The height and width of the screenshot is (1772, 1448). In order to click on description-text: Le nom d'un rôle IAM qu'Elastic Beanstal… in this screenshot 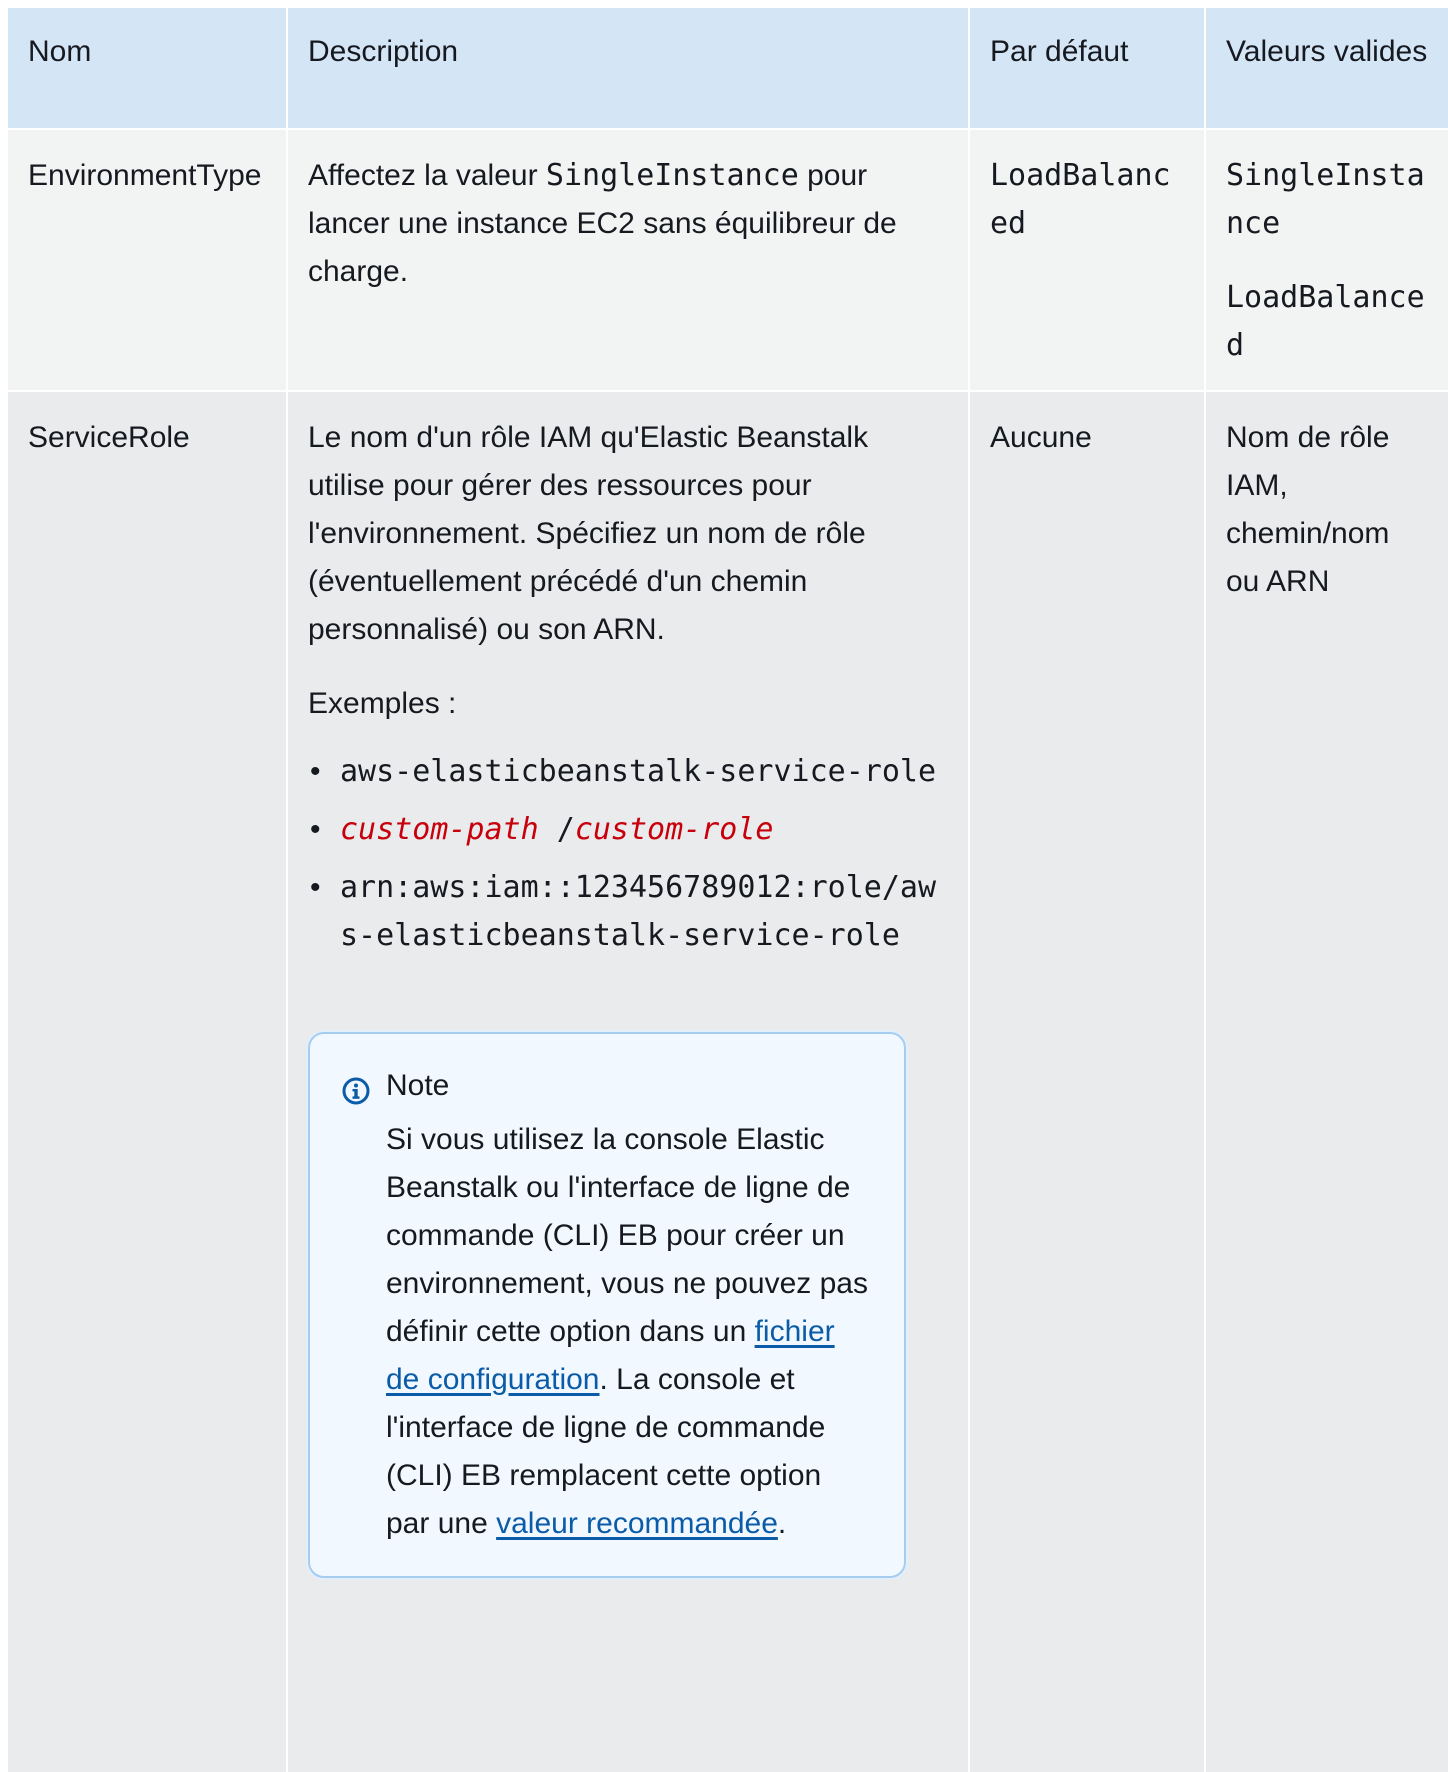, I will do `click(588, 533)`.